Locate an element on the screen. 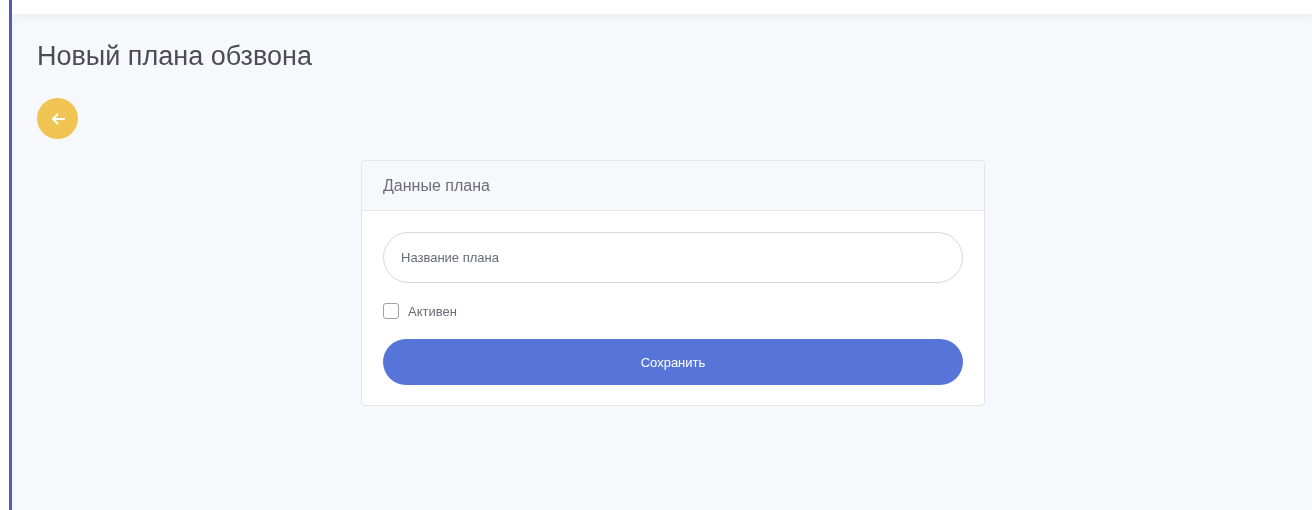 The width and height of the screenshot is (1312, 510). back-button is located at coordinates (57, 118).